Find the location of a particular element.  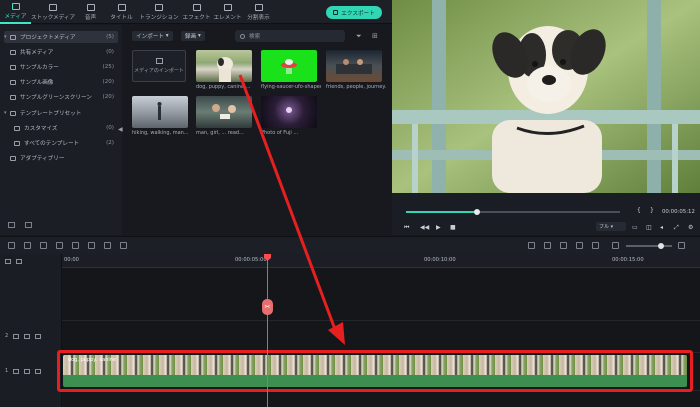

add-track-controls is located at coordinates (13, 261).